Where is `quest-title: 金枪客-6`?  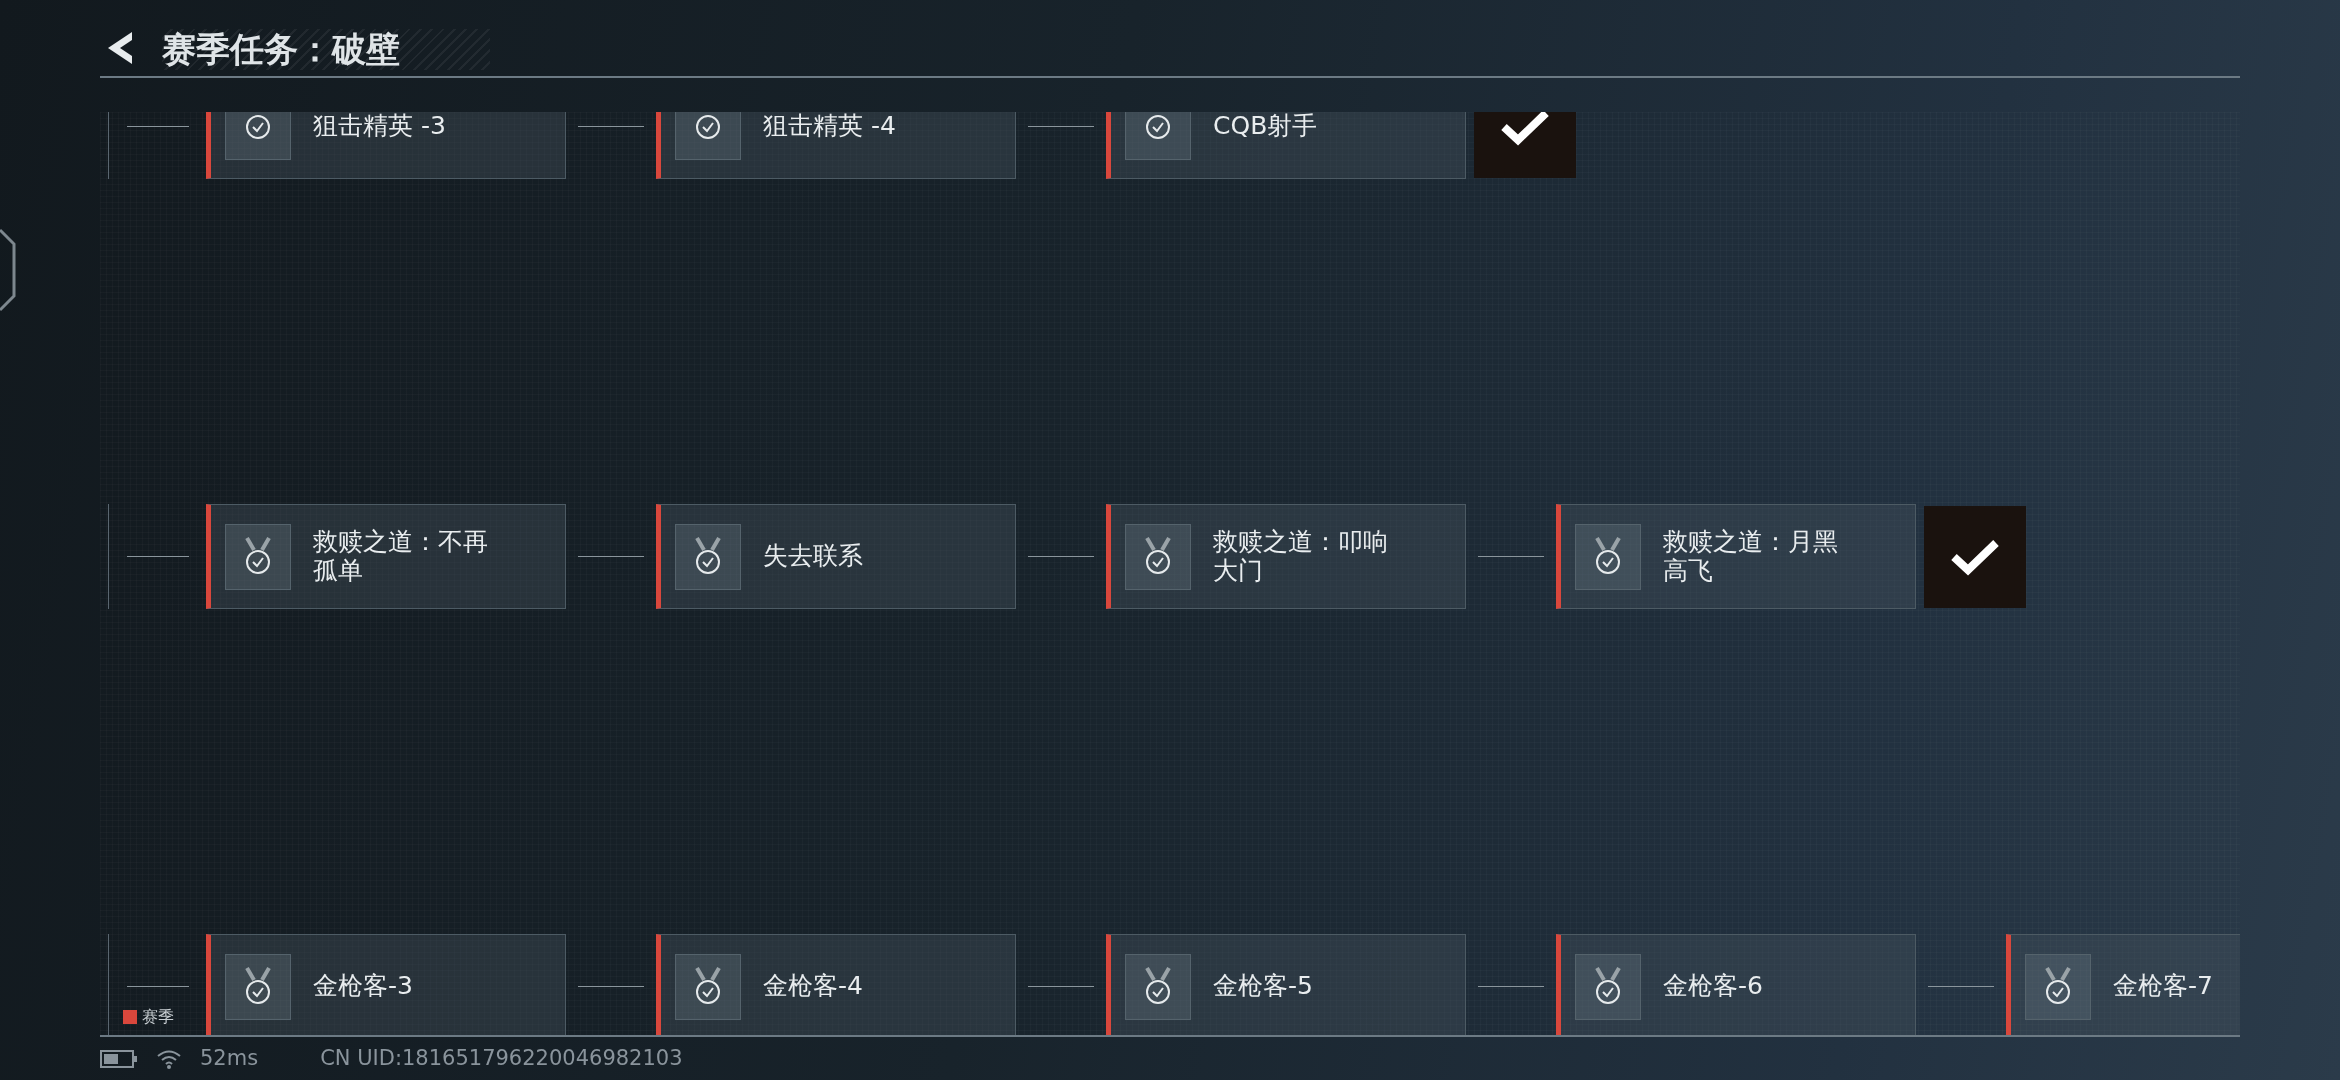 quest-title: 金枪客-6 is located at coordinates (1713, 986).